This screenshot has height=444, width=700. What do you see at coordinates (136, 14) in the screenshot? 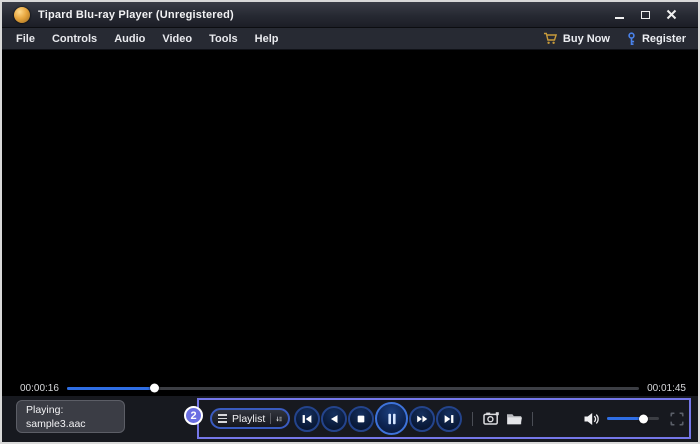
I see `window-title: Tipard Blu-ray Player (Unregistered)` at bounding box center [136, 14].